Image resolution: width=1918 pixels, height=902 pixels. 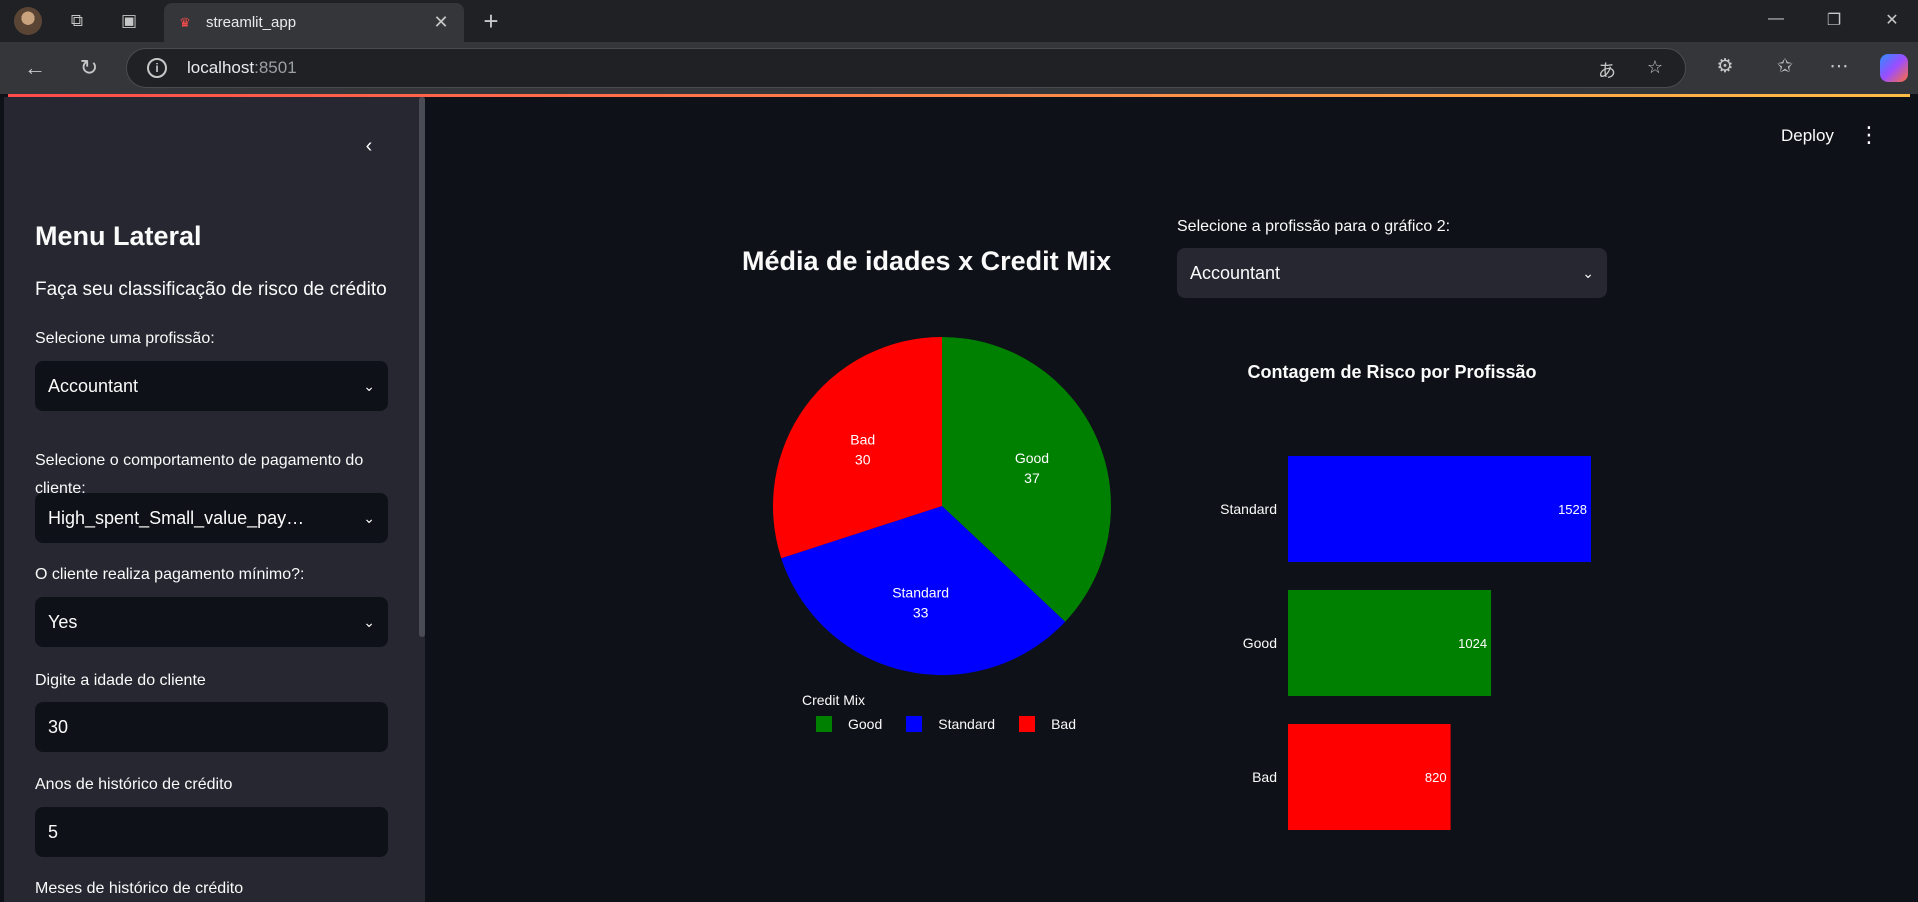 What do you see at coordinates (1892, 20) in the screenshot?
I see `close-window-icon: ✕` at bounding box center [1892, 20].